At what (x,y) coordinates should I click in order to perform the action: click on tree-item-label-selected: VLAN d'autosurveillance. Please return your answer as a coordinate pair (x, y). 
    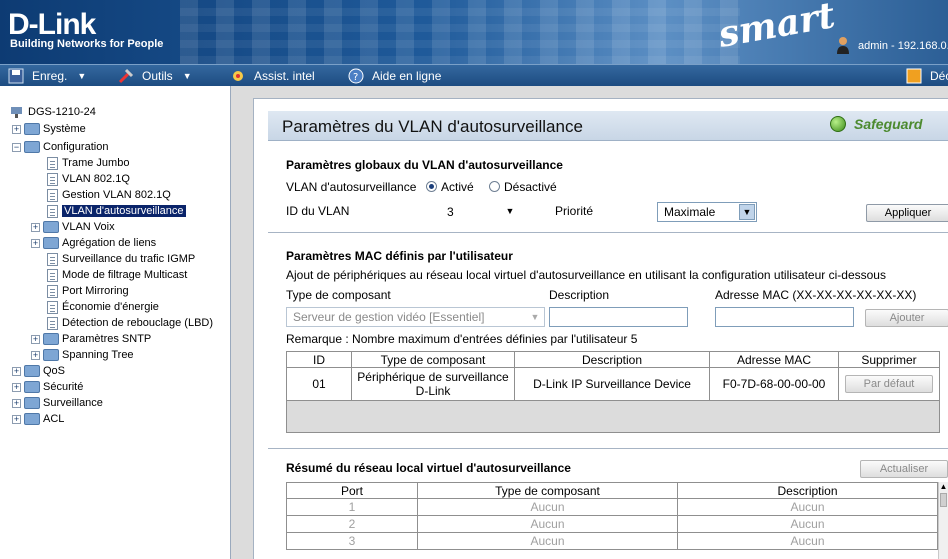
    Looking at the image, I should click on (124, 211).